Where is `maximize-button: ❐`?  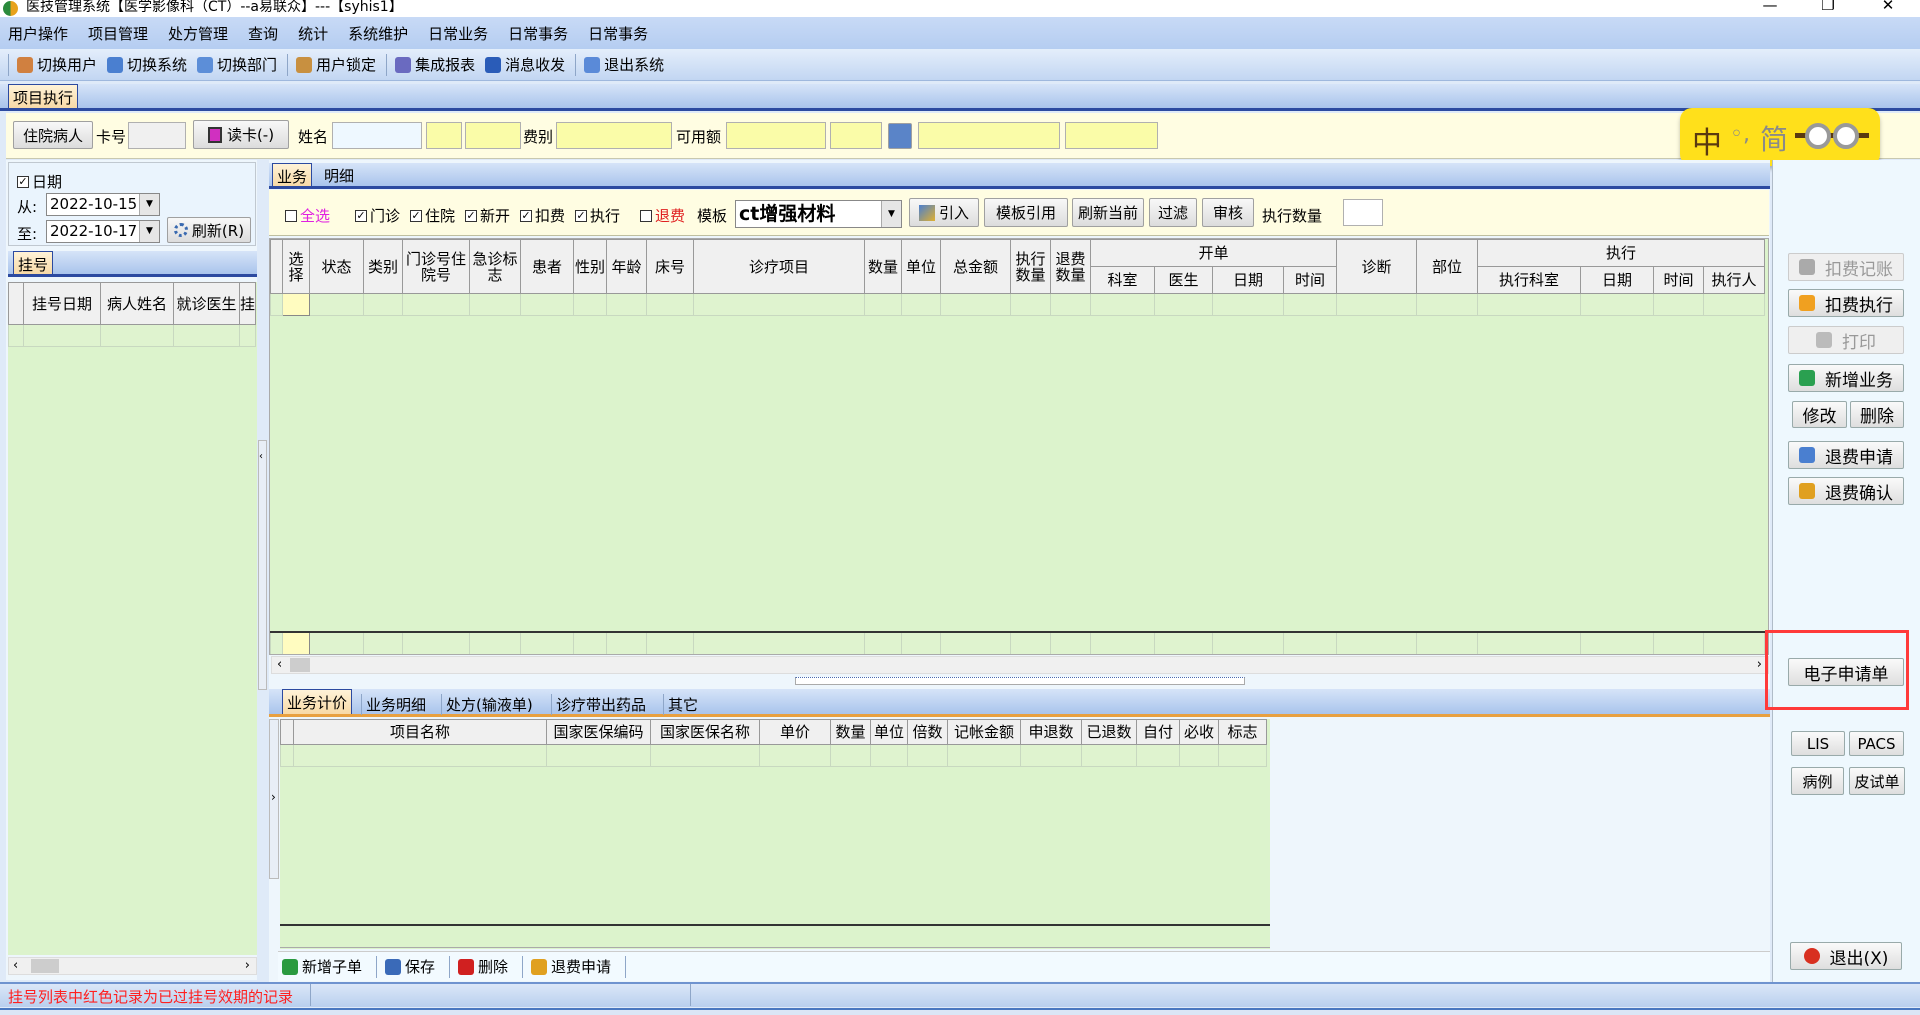
maximize-button: ❐ is located at coordinates (1828, 6).